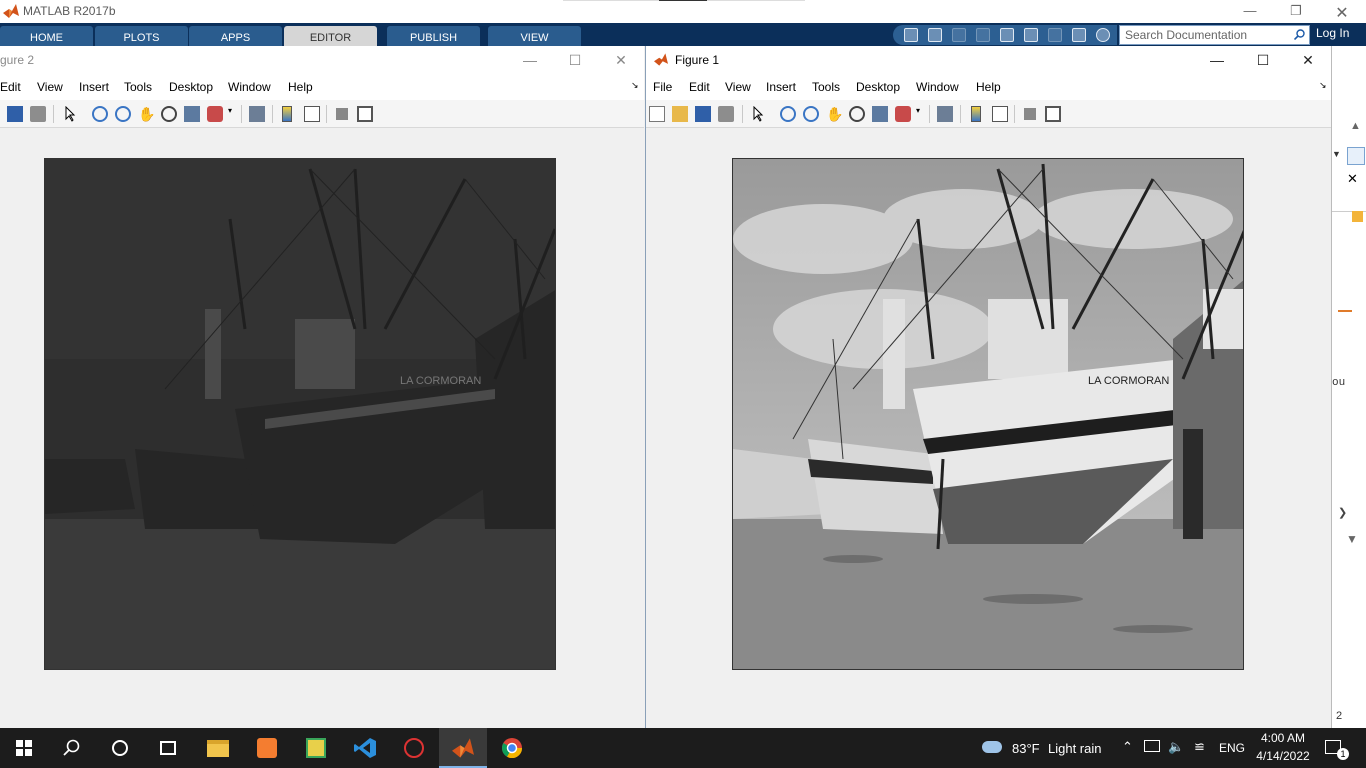 The image size is (1366, 768). I want to click on language-indicator: ENG, so click(1232, 748).